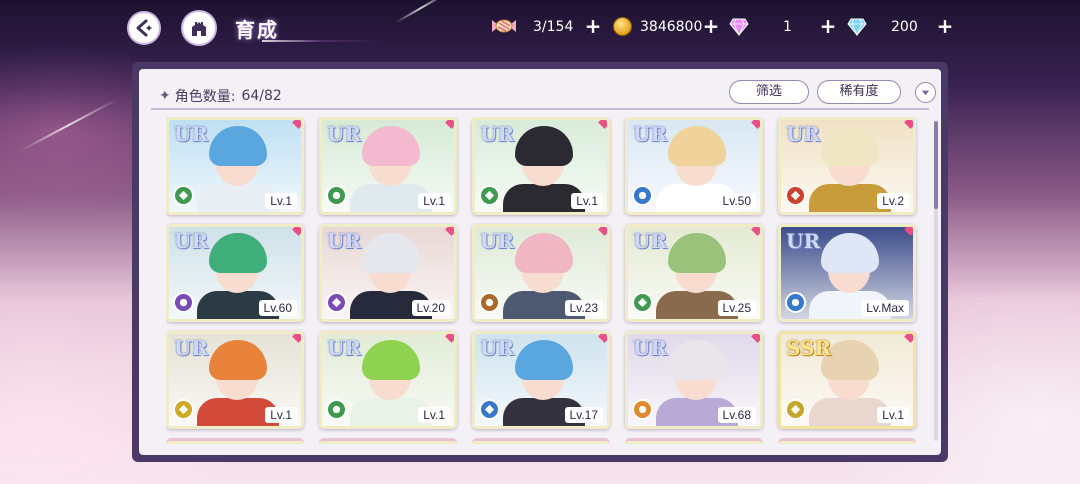  Describe the element at coordinates (885, 308) in the screenshot. I see `level-label: Lv.Max` at that location.